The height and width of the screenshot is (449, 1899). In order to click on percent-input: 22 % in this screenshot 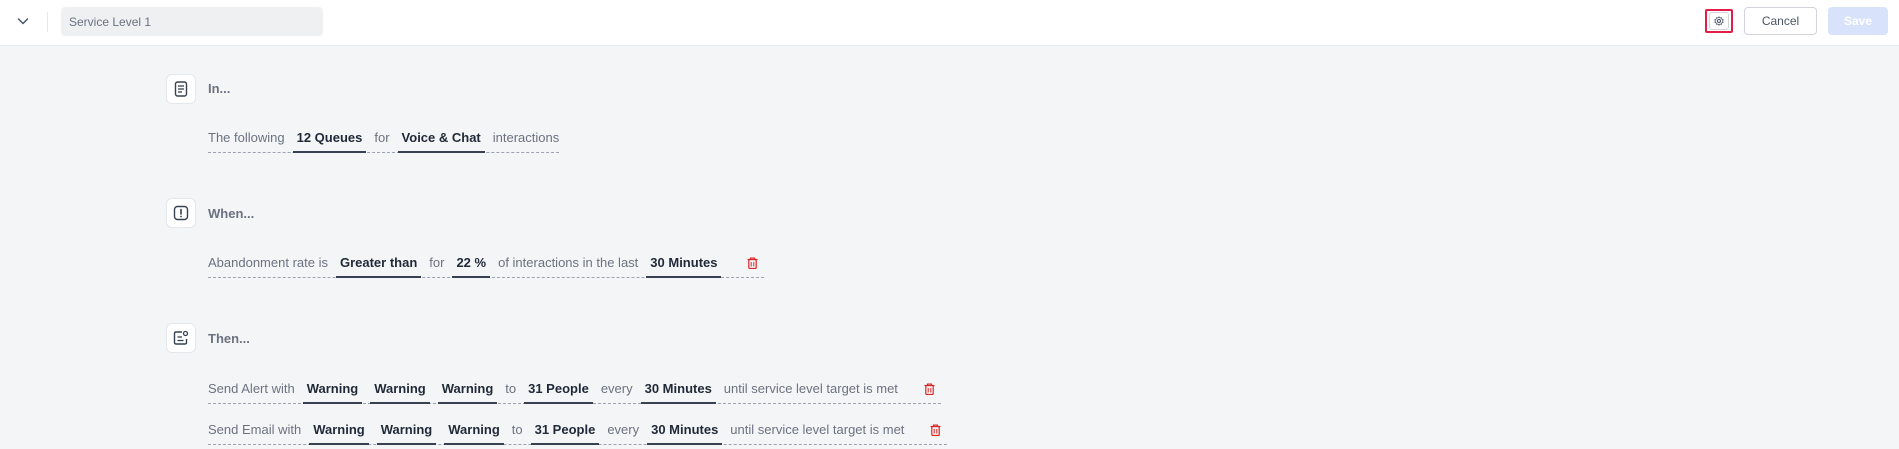, I will do `click(471, 265)`.